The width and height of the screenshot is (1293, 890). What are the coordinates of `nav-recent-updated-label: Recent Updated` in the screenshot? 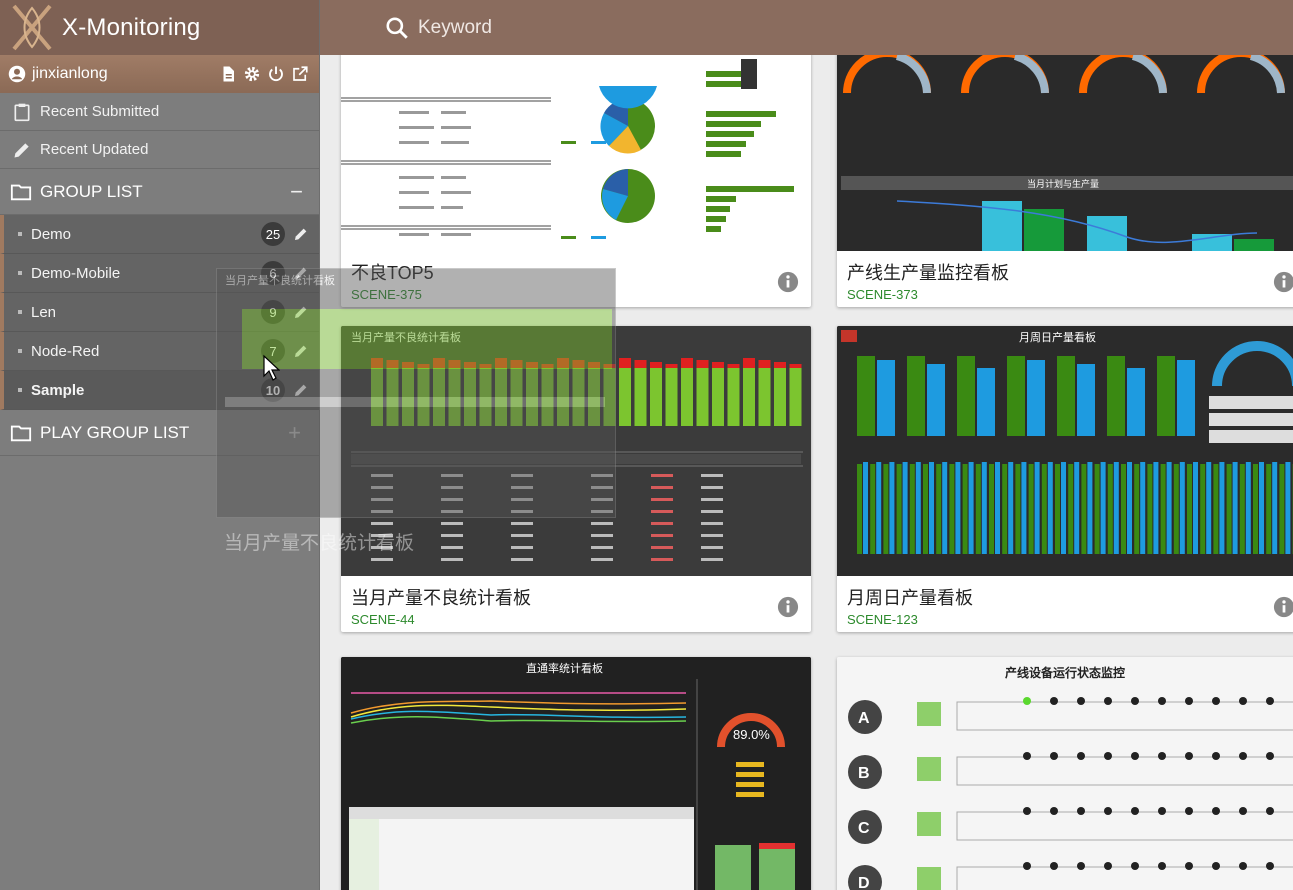 It's located at (94, 149).